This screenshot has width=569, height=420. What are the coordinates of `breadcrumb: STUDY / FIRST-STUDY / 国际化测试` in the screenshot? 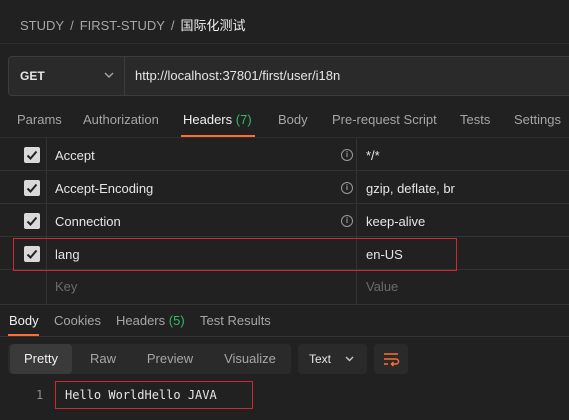 It's located at (133, 24).